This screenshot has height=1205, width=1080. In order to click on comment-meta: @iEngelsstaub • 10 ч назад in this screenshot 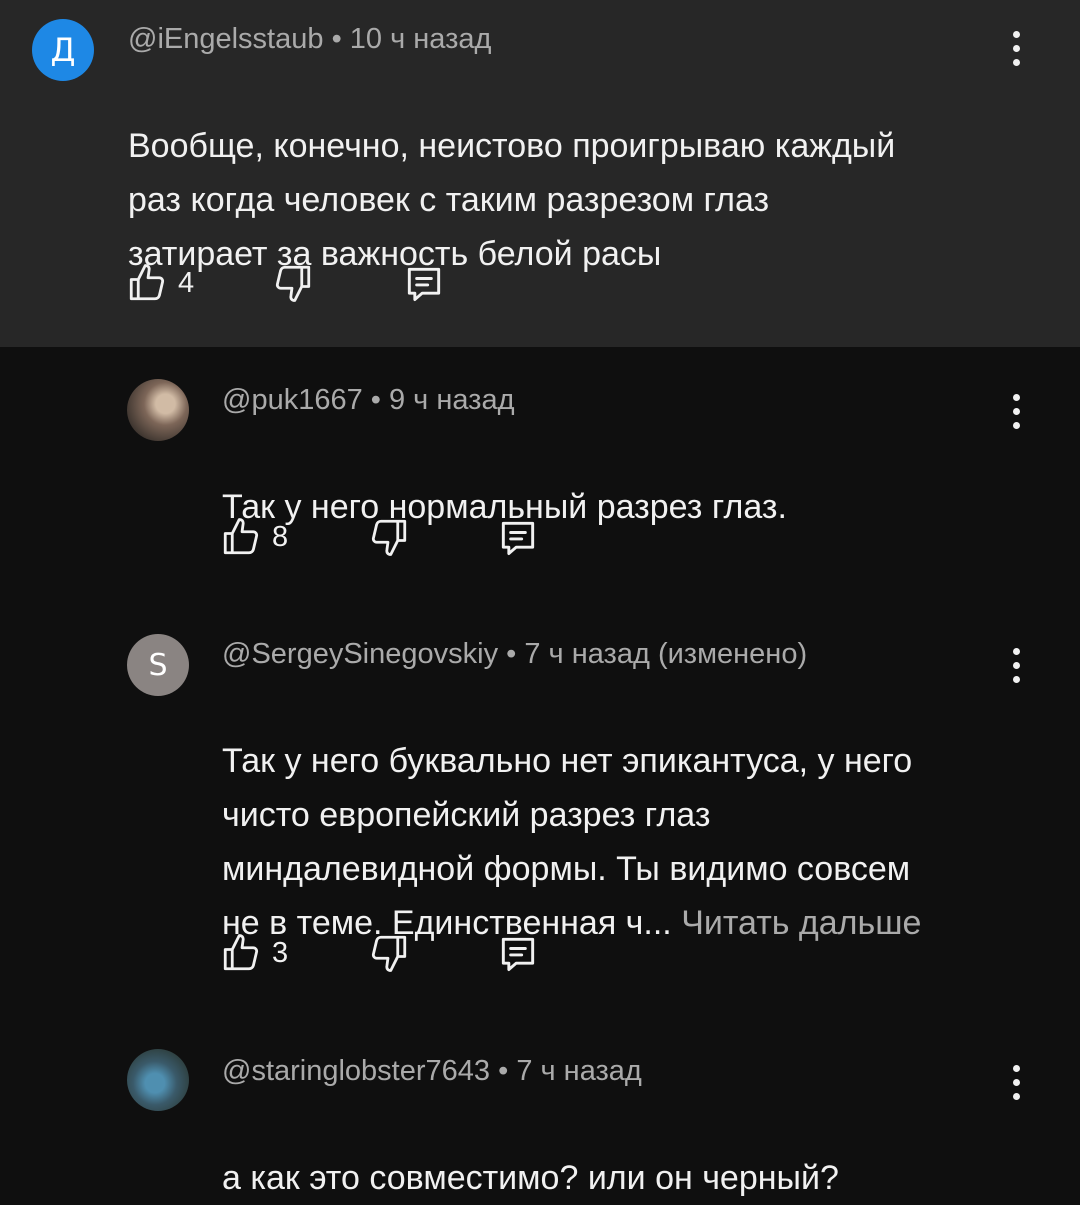, I will do `click(309, 39)`.